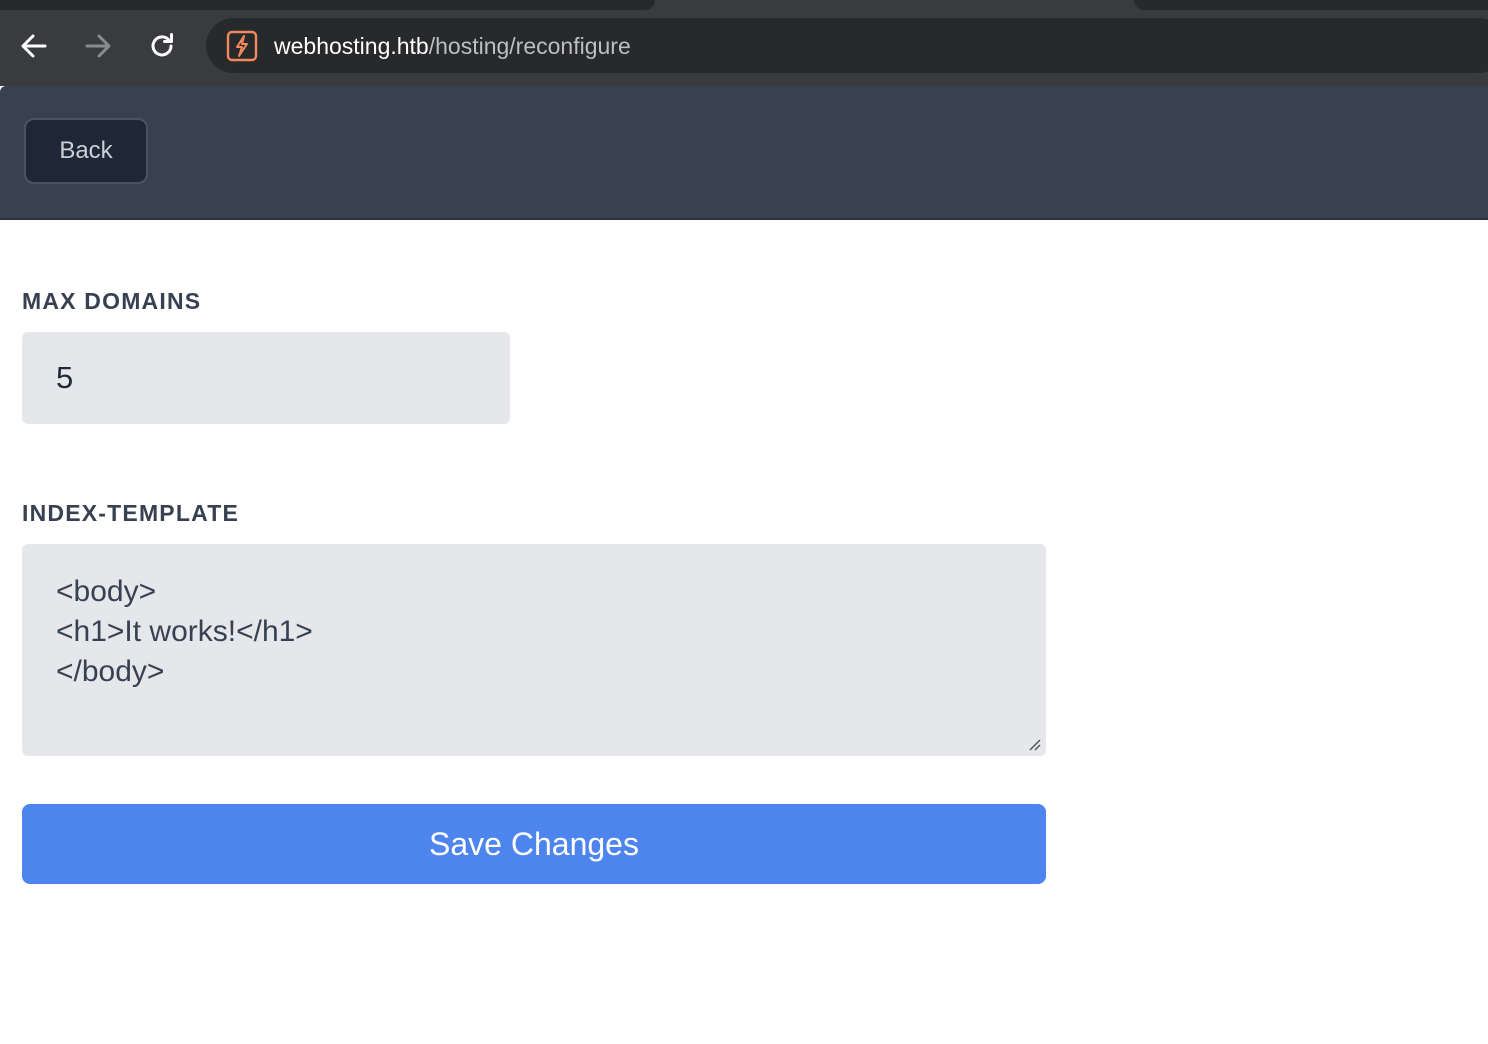 The height and width of the screenshot is (1044, 1488). Describe the element at coordinates (744, 153) in the screenshot. I see `app-header: Back` at that location.